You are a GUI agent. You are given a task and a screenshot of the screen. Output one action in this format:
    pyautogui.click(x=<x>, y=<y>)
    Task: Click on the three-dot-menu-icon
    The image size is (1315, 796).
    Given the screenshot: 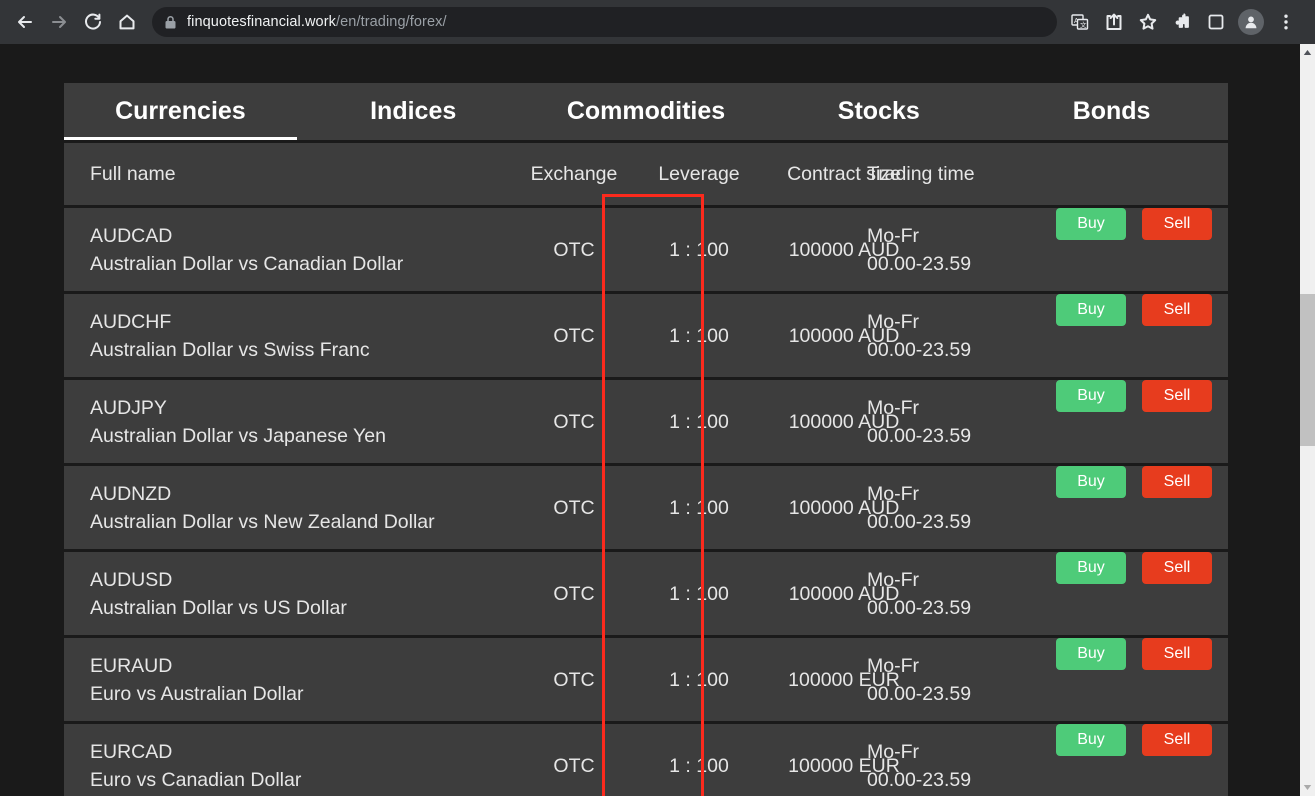 What is the action you would take?
    pyautogui.click(x=1286, y=22)
    